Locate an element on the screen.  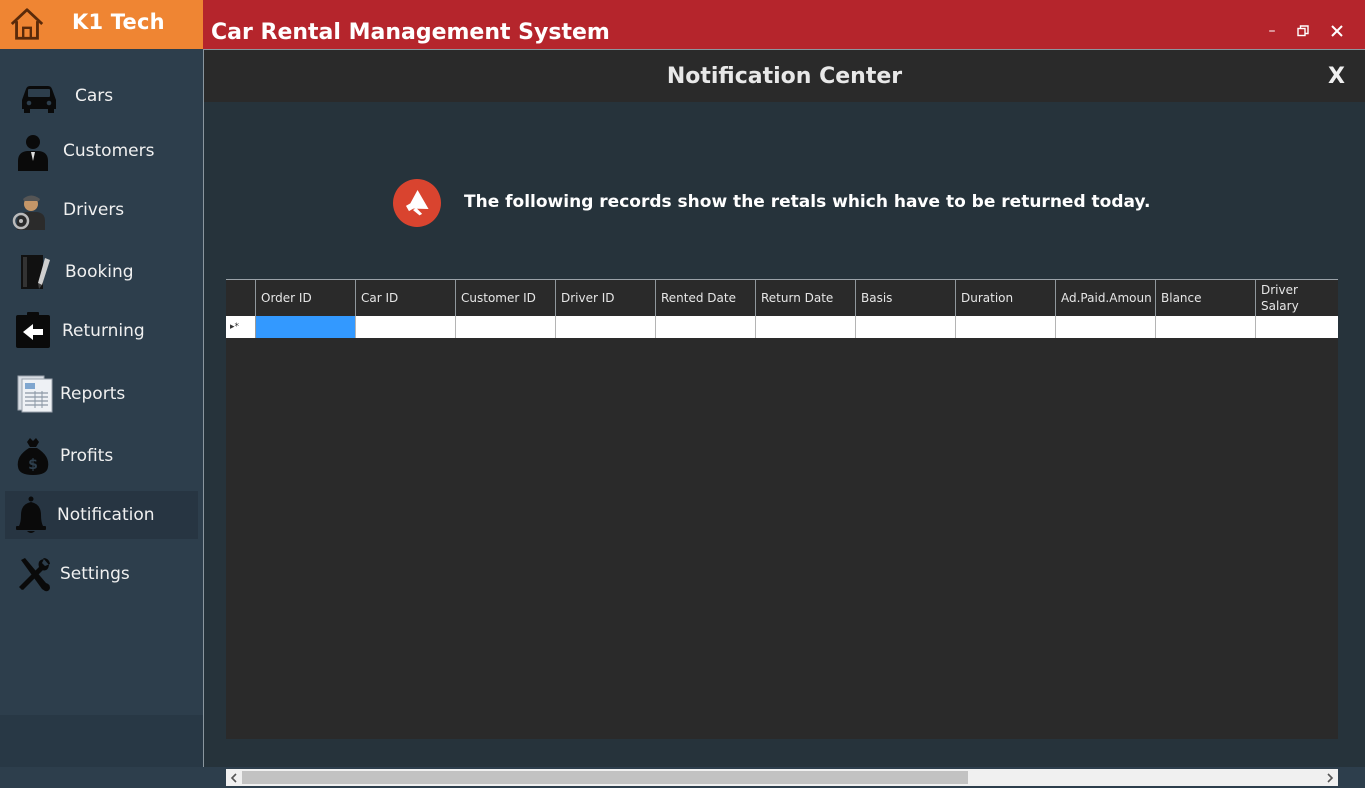
row-header-corner is located at coordinates (241, 298).